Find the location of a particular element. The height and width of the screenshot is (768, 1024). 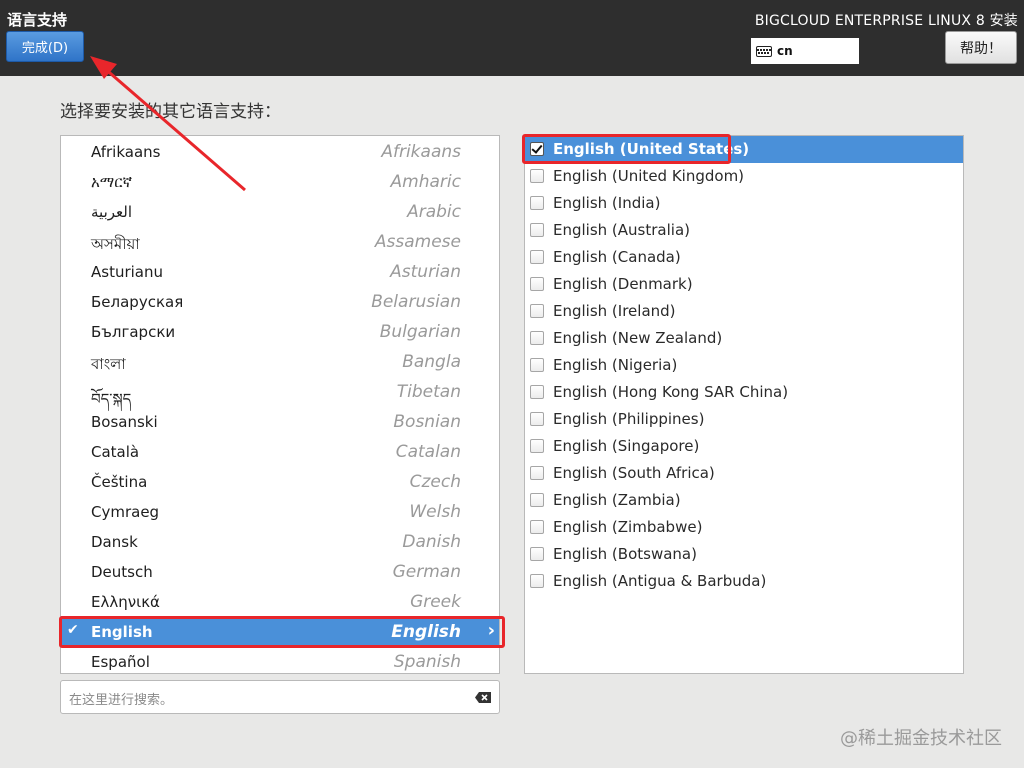

locale-label: English (Hong Kong SAR China) is located at coordinates (671, 392).